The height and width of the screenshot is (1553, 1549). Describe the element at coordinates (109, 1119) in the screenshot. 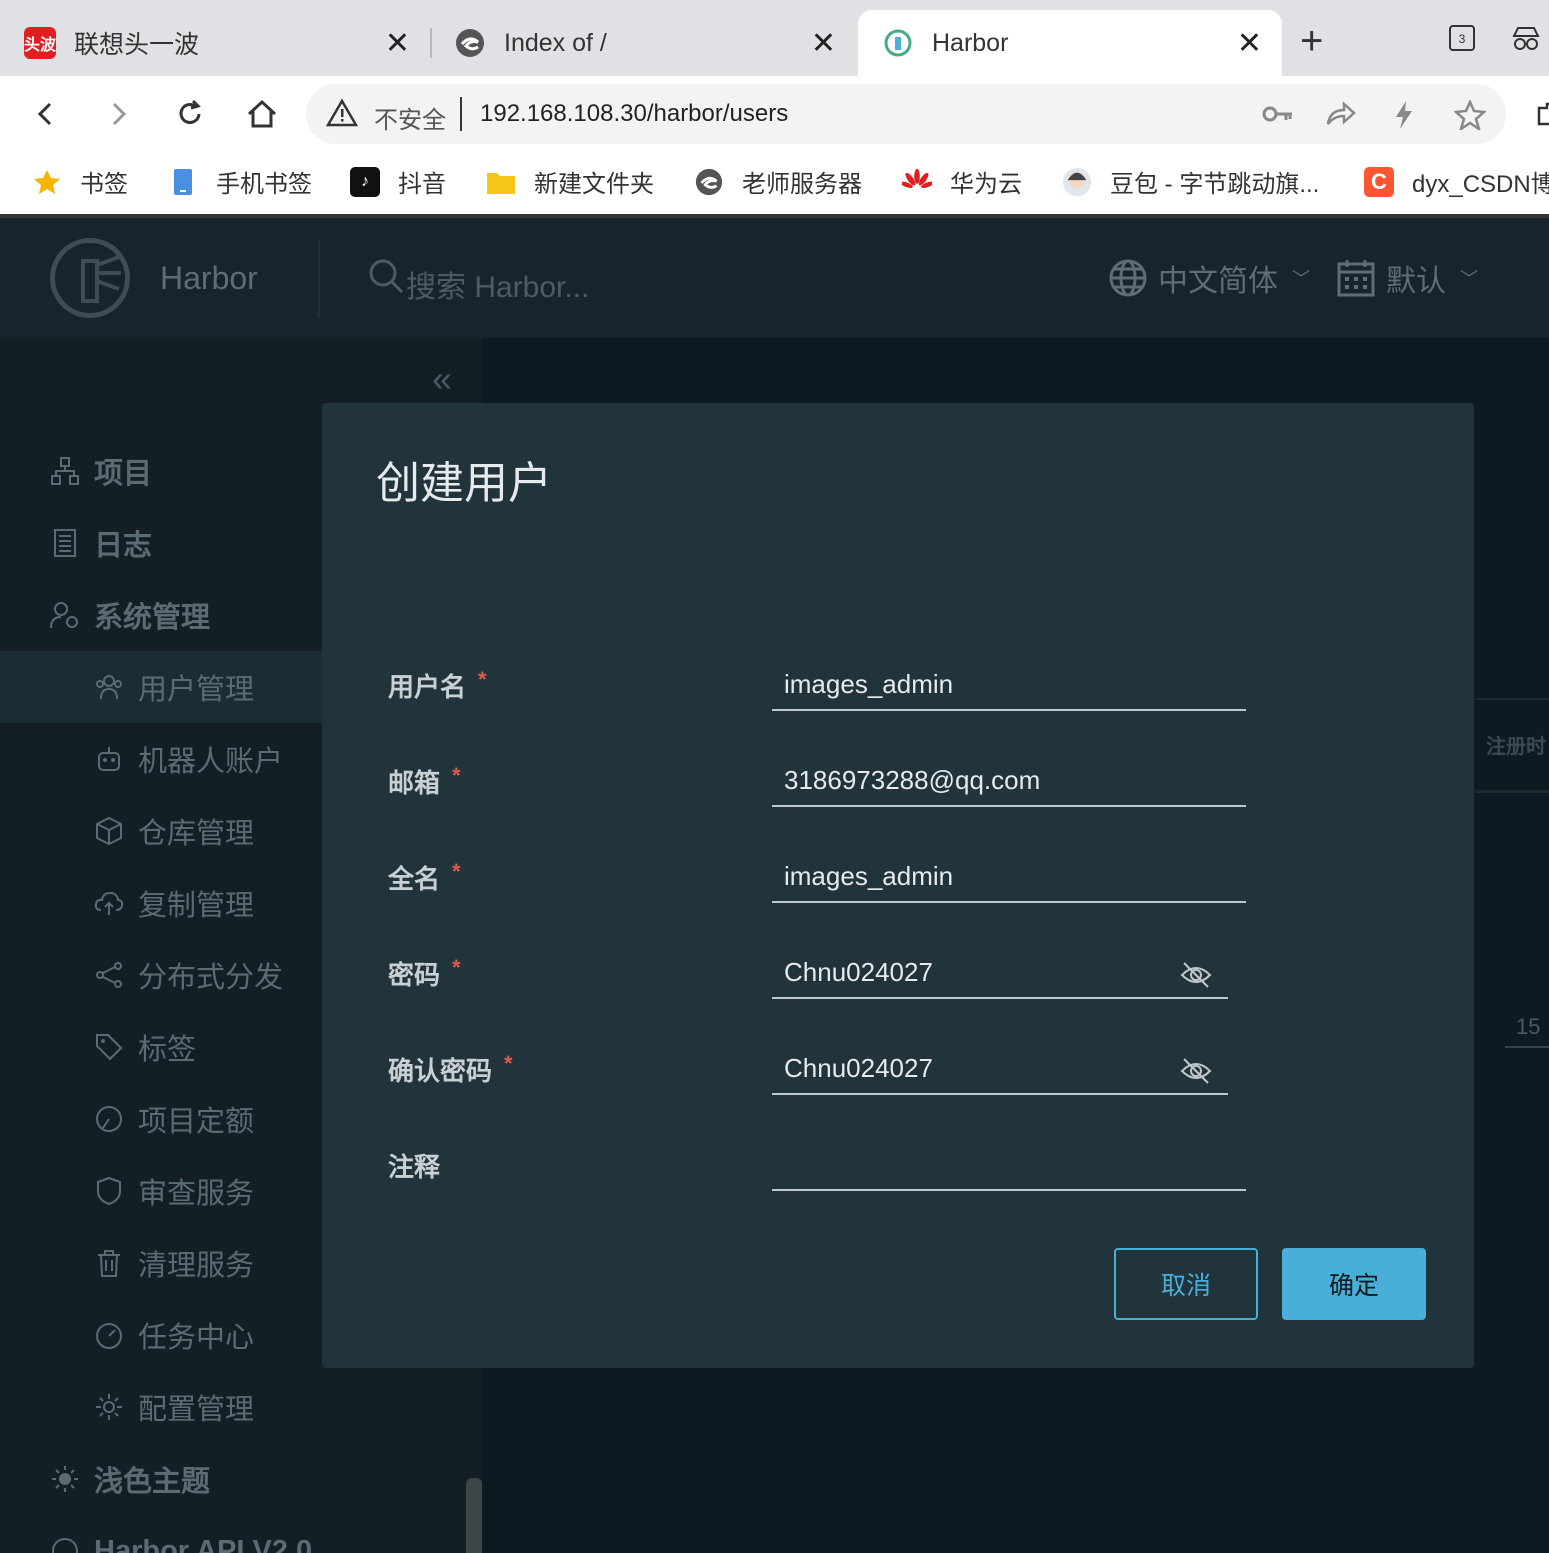

I see `quota-icon` at that location.